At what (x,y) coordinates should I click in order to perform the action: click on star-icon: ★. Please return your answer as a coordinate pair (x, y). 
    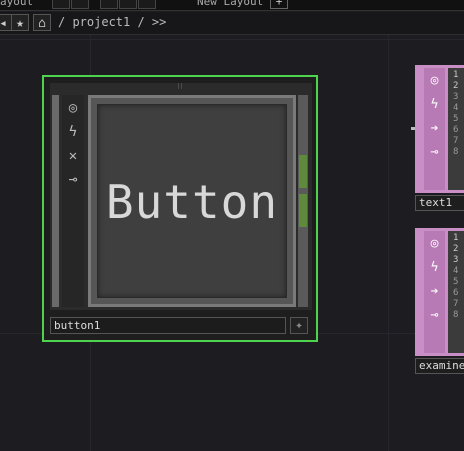
    Looking at the image, I should click on (20, 22).